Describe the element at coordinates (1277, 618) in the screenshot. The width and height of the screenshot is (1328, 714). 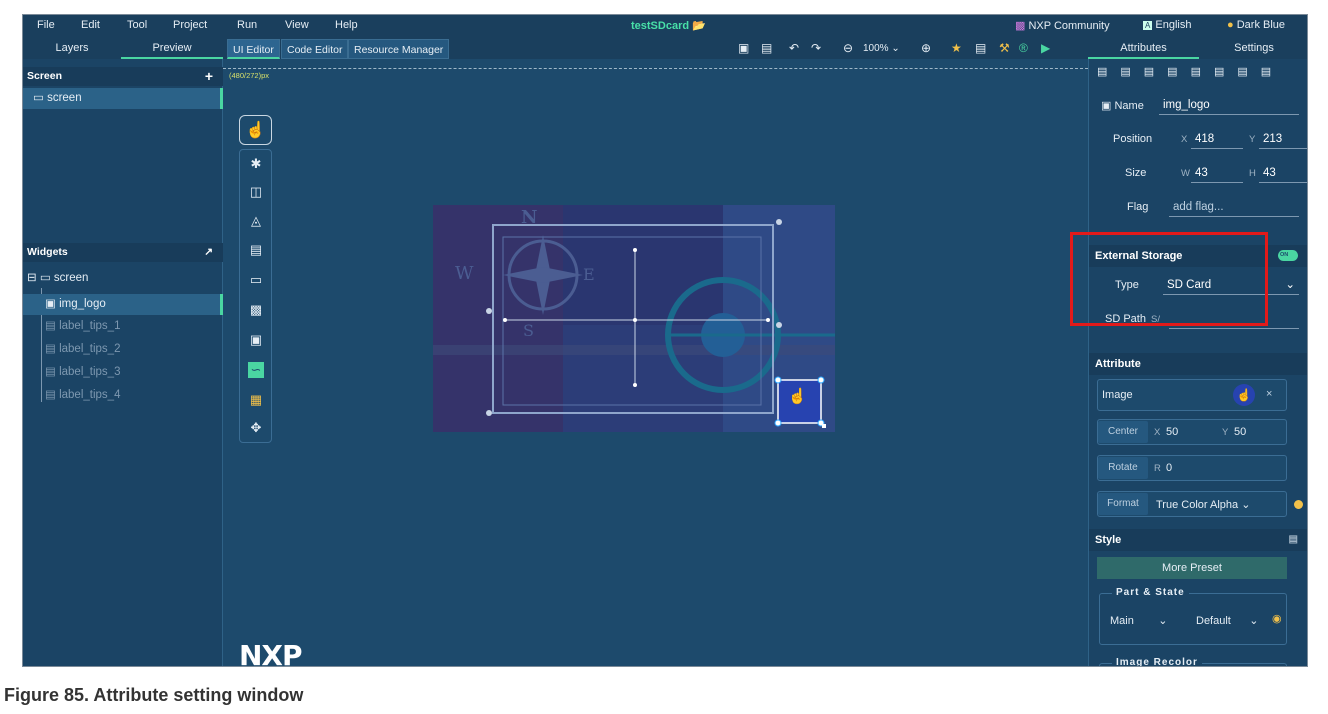
I see `eye-icon: ◉` at that location.